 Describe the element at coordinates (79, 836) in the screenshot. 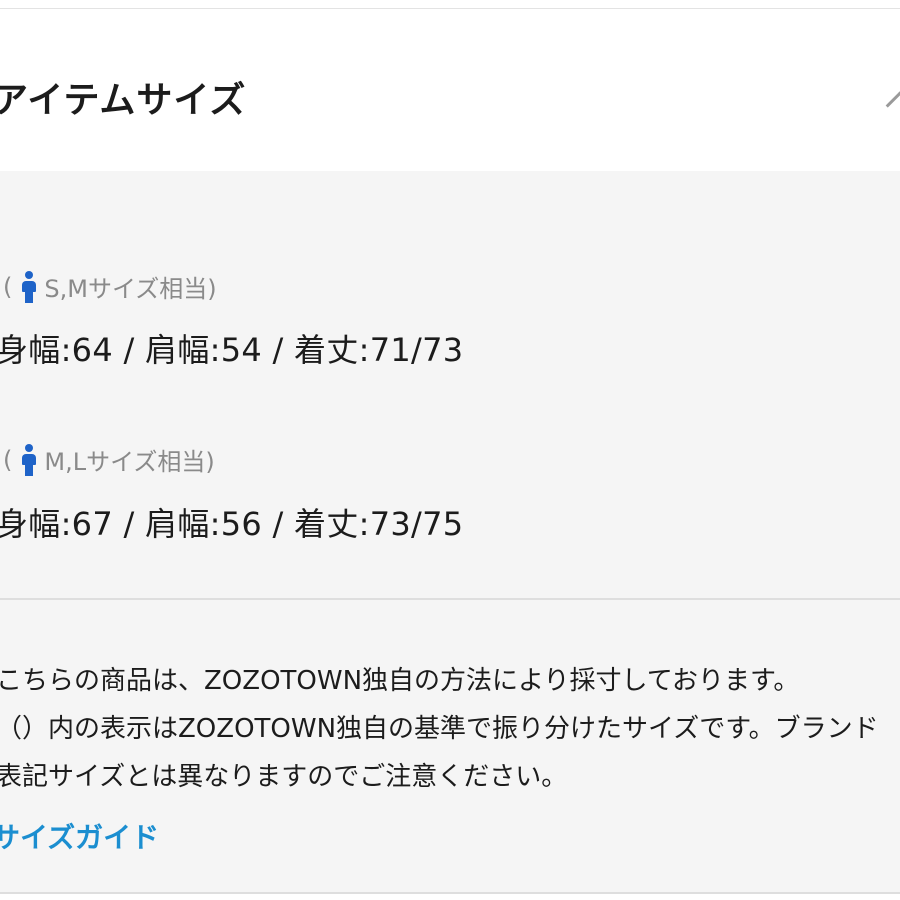

I see `size-guide-link: サイズガイド` at that location.